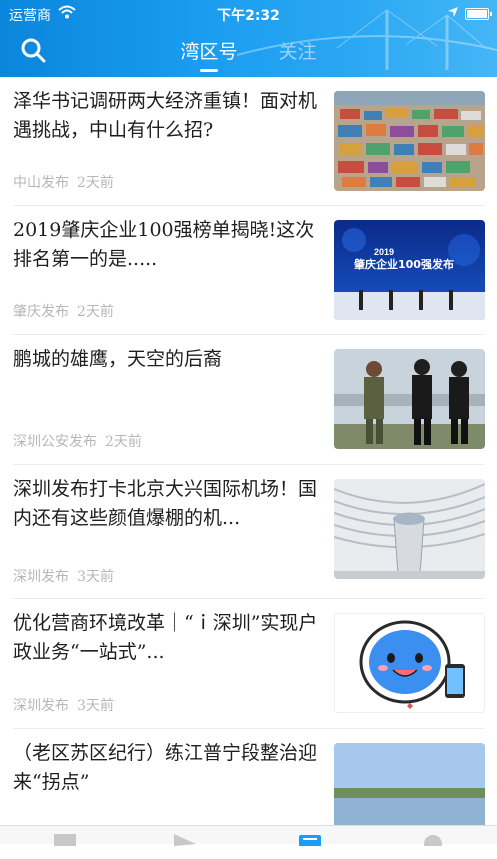  I want to click on police-pilots-image, so click(409, 399).